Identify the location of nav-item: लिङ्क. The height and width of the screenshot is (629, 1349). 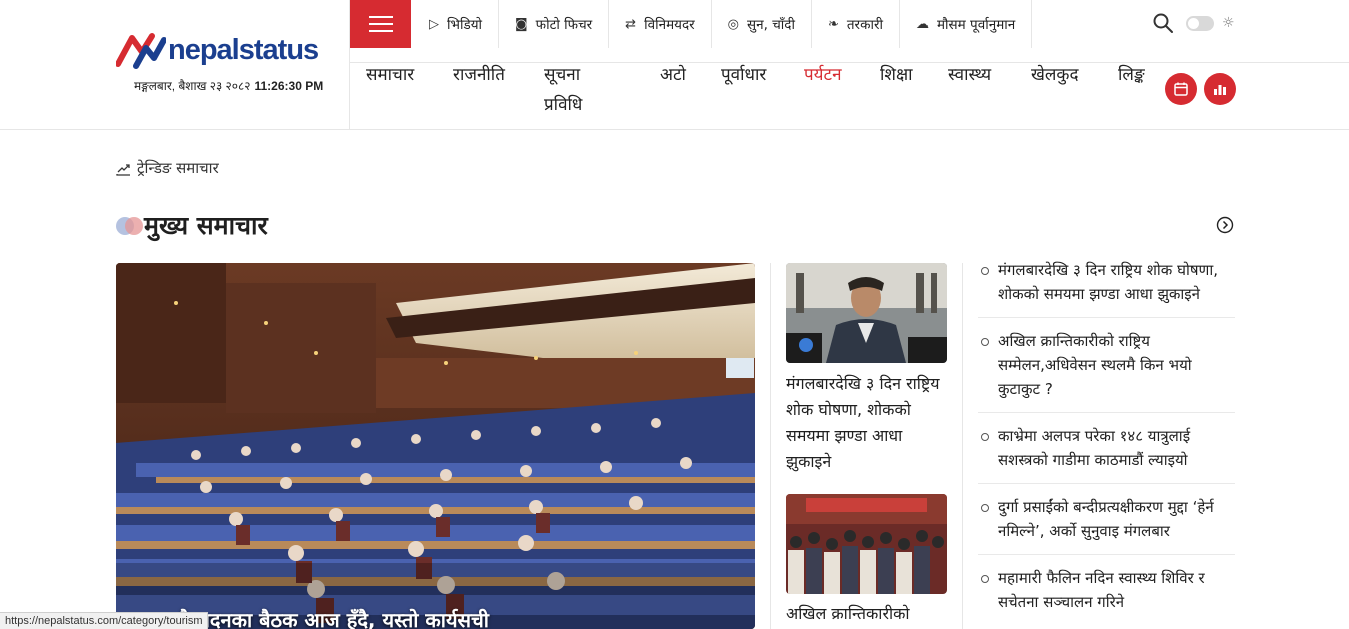
(1131, 75).